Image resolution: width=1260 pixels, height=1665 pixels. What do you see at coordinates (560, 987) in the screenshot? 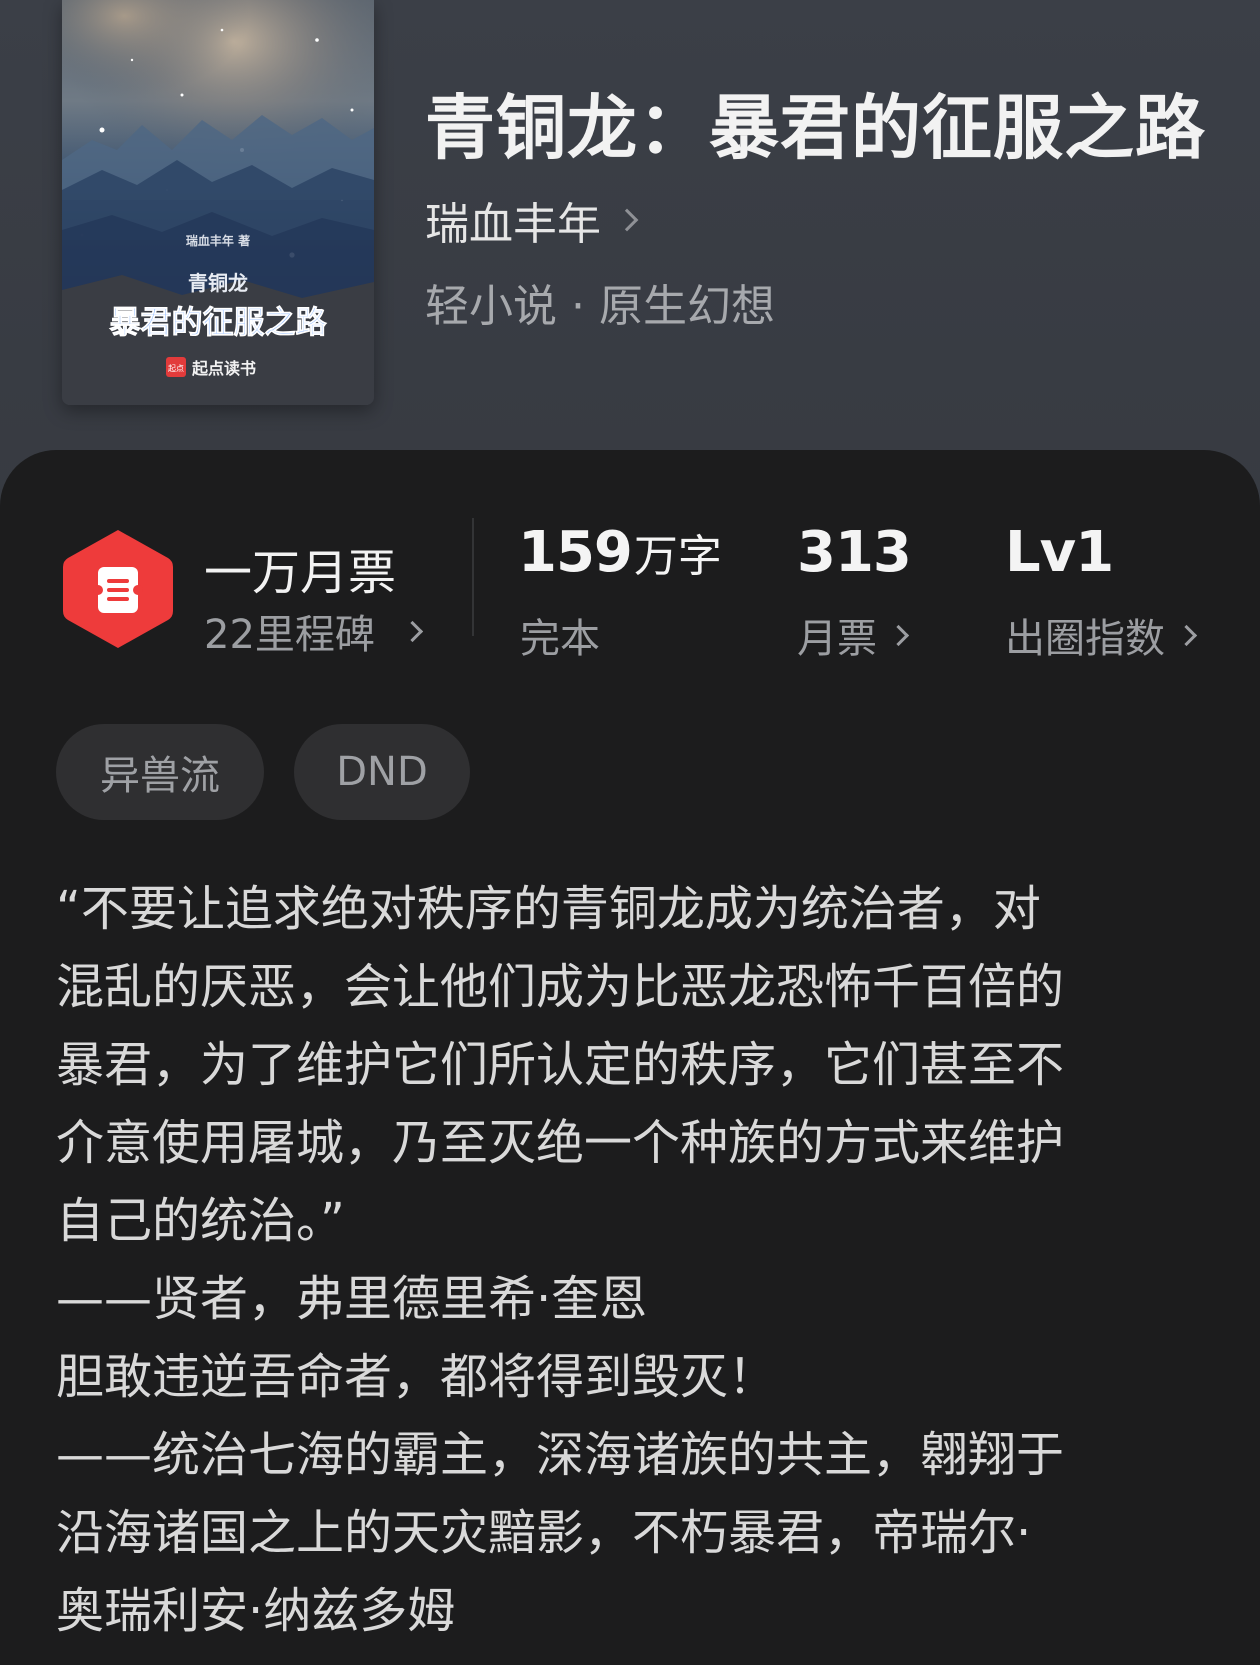
I see `synopsis-line: 混乱的厌恶，会让他们成为比恶龙恐怖千百倍的` at bounding box center [560, 987].